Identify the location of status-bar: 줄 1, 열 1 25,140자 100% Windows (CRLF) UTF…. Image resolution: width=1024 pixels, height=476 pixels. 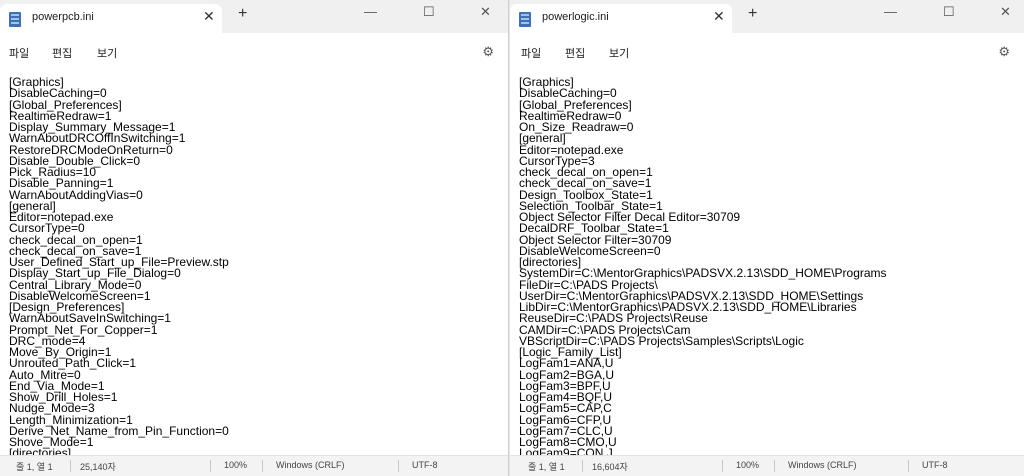
(254, 465).